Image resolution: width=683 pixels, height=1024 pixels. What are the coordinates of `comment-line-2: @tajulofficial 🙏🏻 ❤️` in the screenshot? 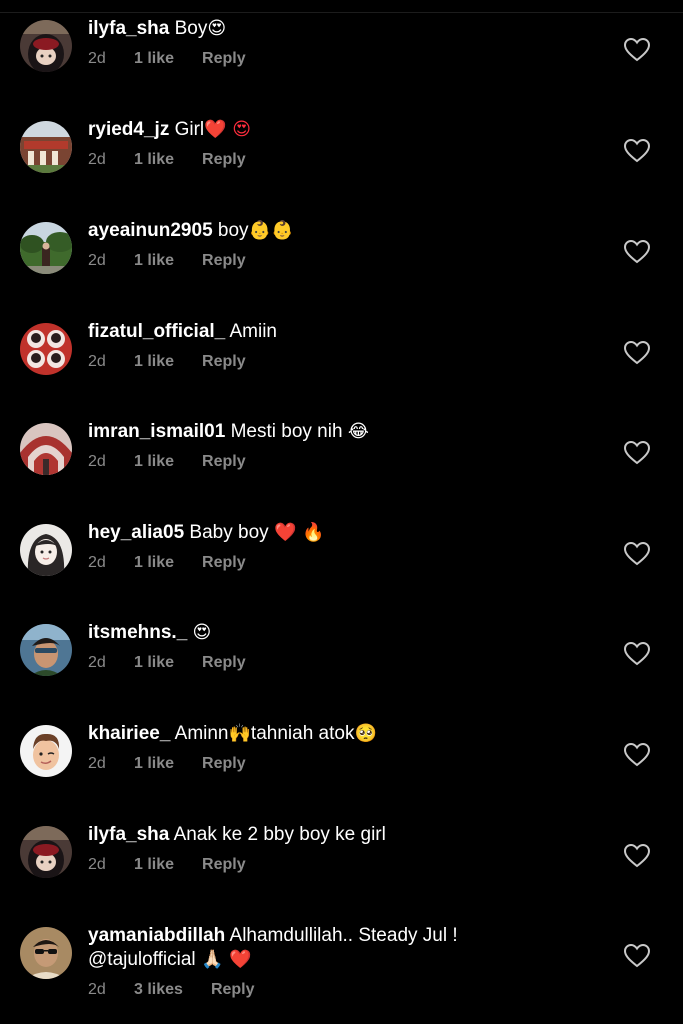 It's located at (348, 960).